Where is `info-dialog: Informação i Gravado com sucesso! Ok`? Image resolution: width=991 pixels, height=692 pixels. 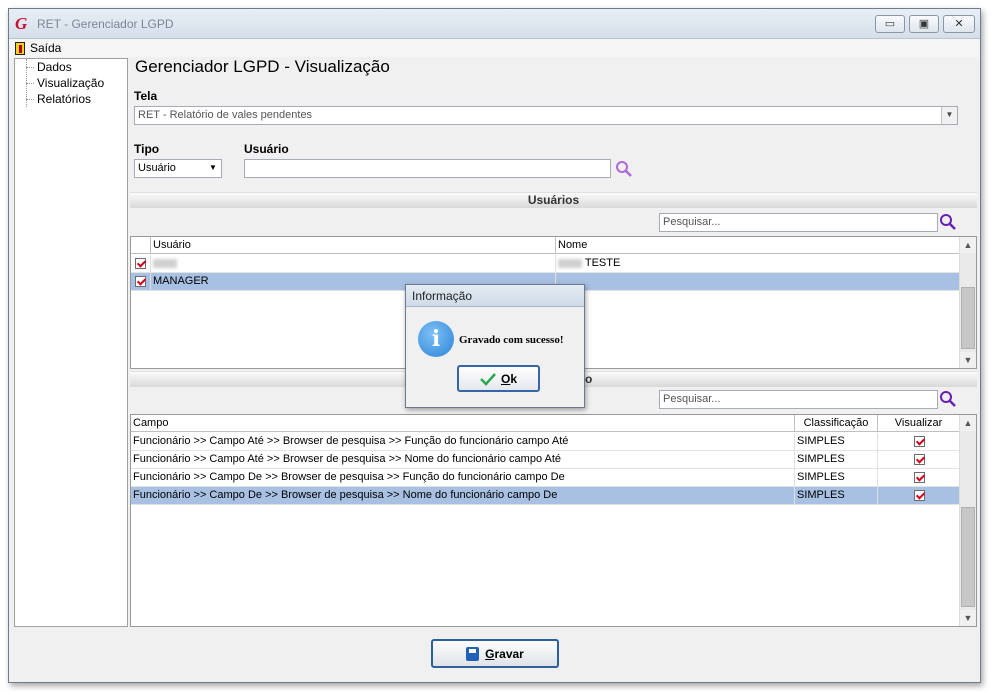
info-dialog: Informação i Gravado com sucesso! Ok is located at coordinates (495, 346).